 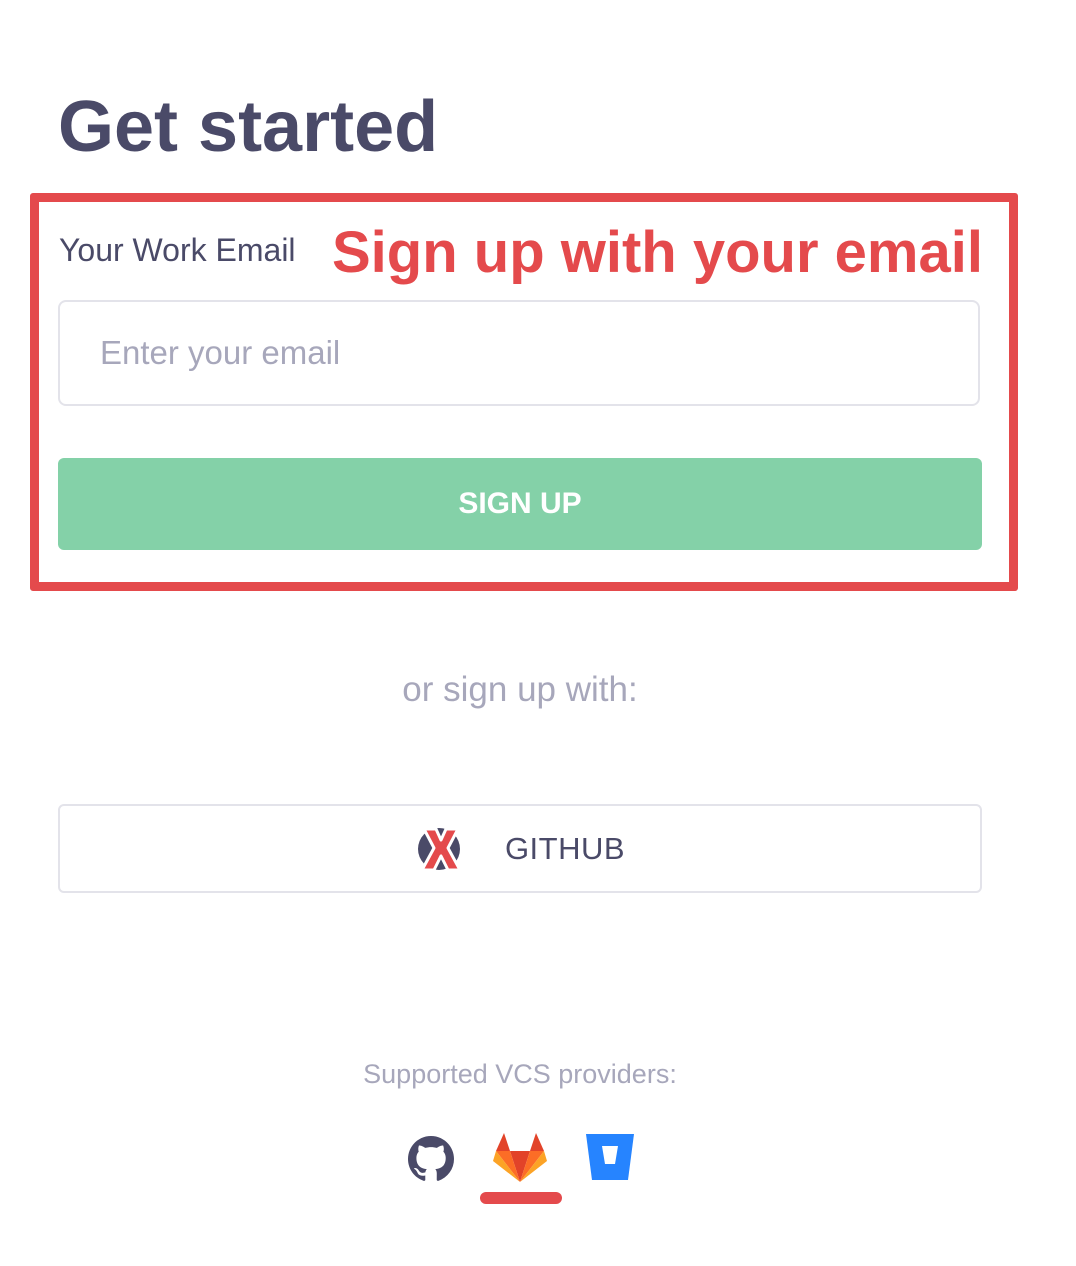 I want to click on bitbucket-icon, so click(x=610, y=1157).